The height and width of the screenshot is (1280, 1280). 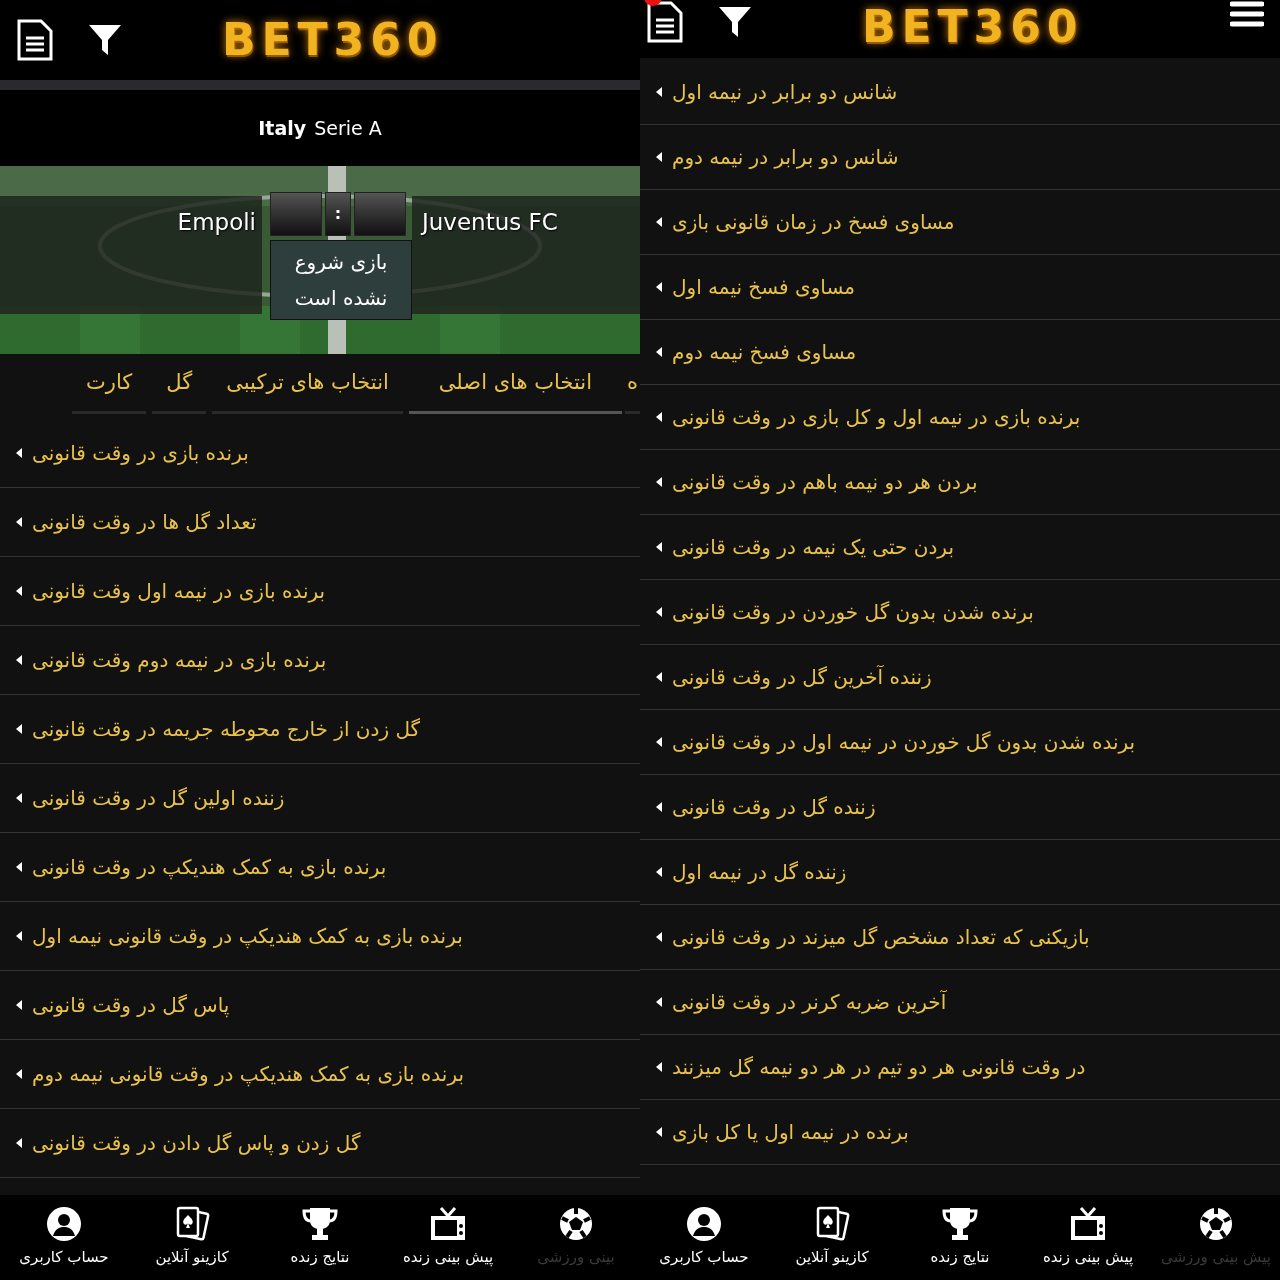 What do you see at coordinates (216, 222) in the screenshot?
I see `team-name: Empoli` at bounding box center [216, 222].